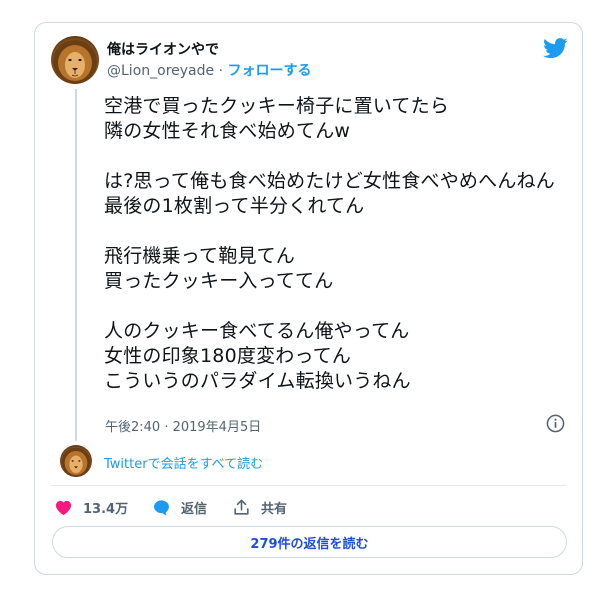 This screenshot has height=592, width=607. Describe the element at coordinates (76, 265) in the screenshot. I see `thread-line` at that location.